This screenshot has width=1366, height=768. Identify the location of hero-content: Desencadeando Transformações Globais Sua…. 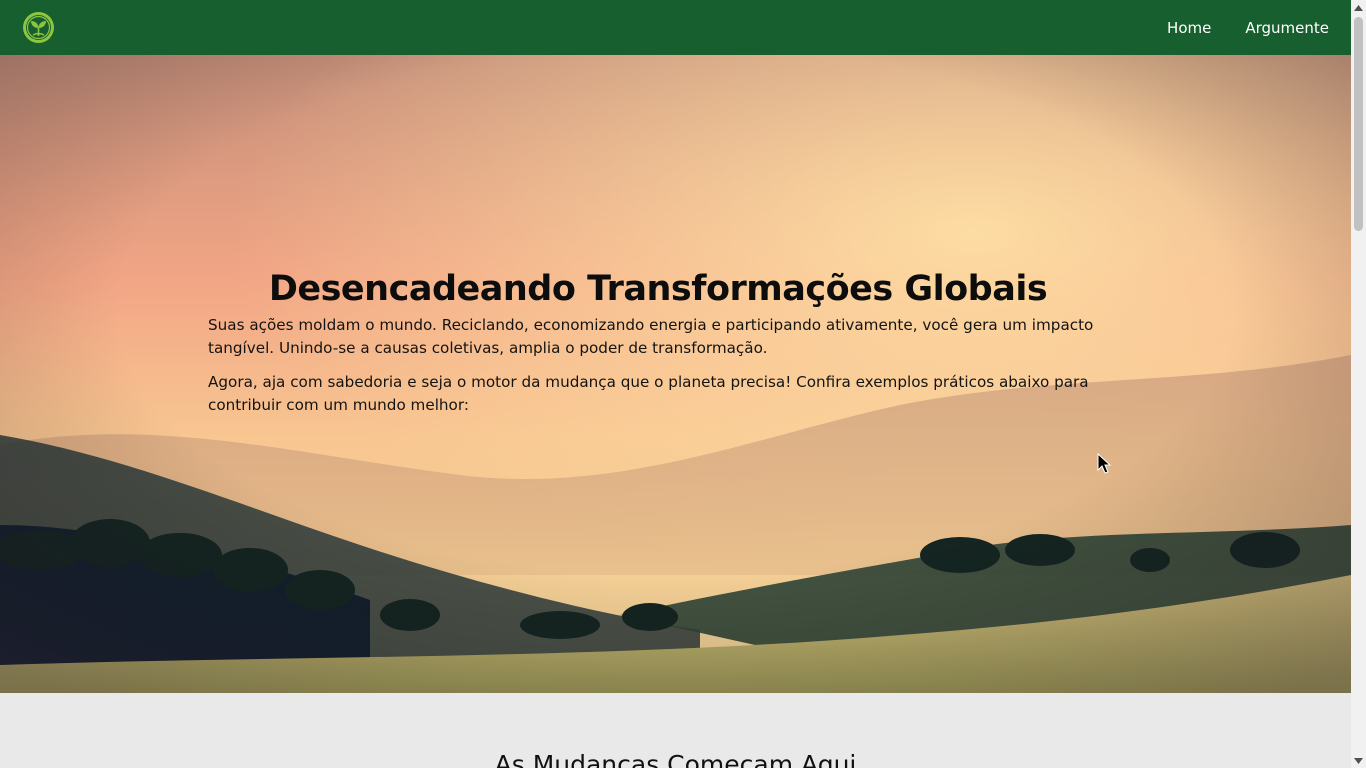
(658, 342).